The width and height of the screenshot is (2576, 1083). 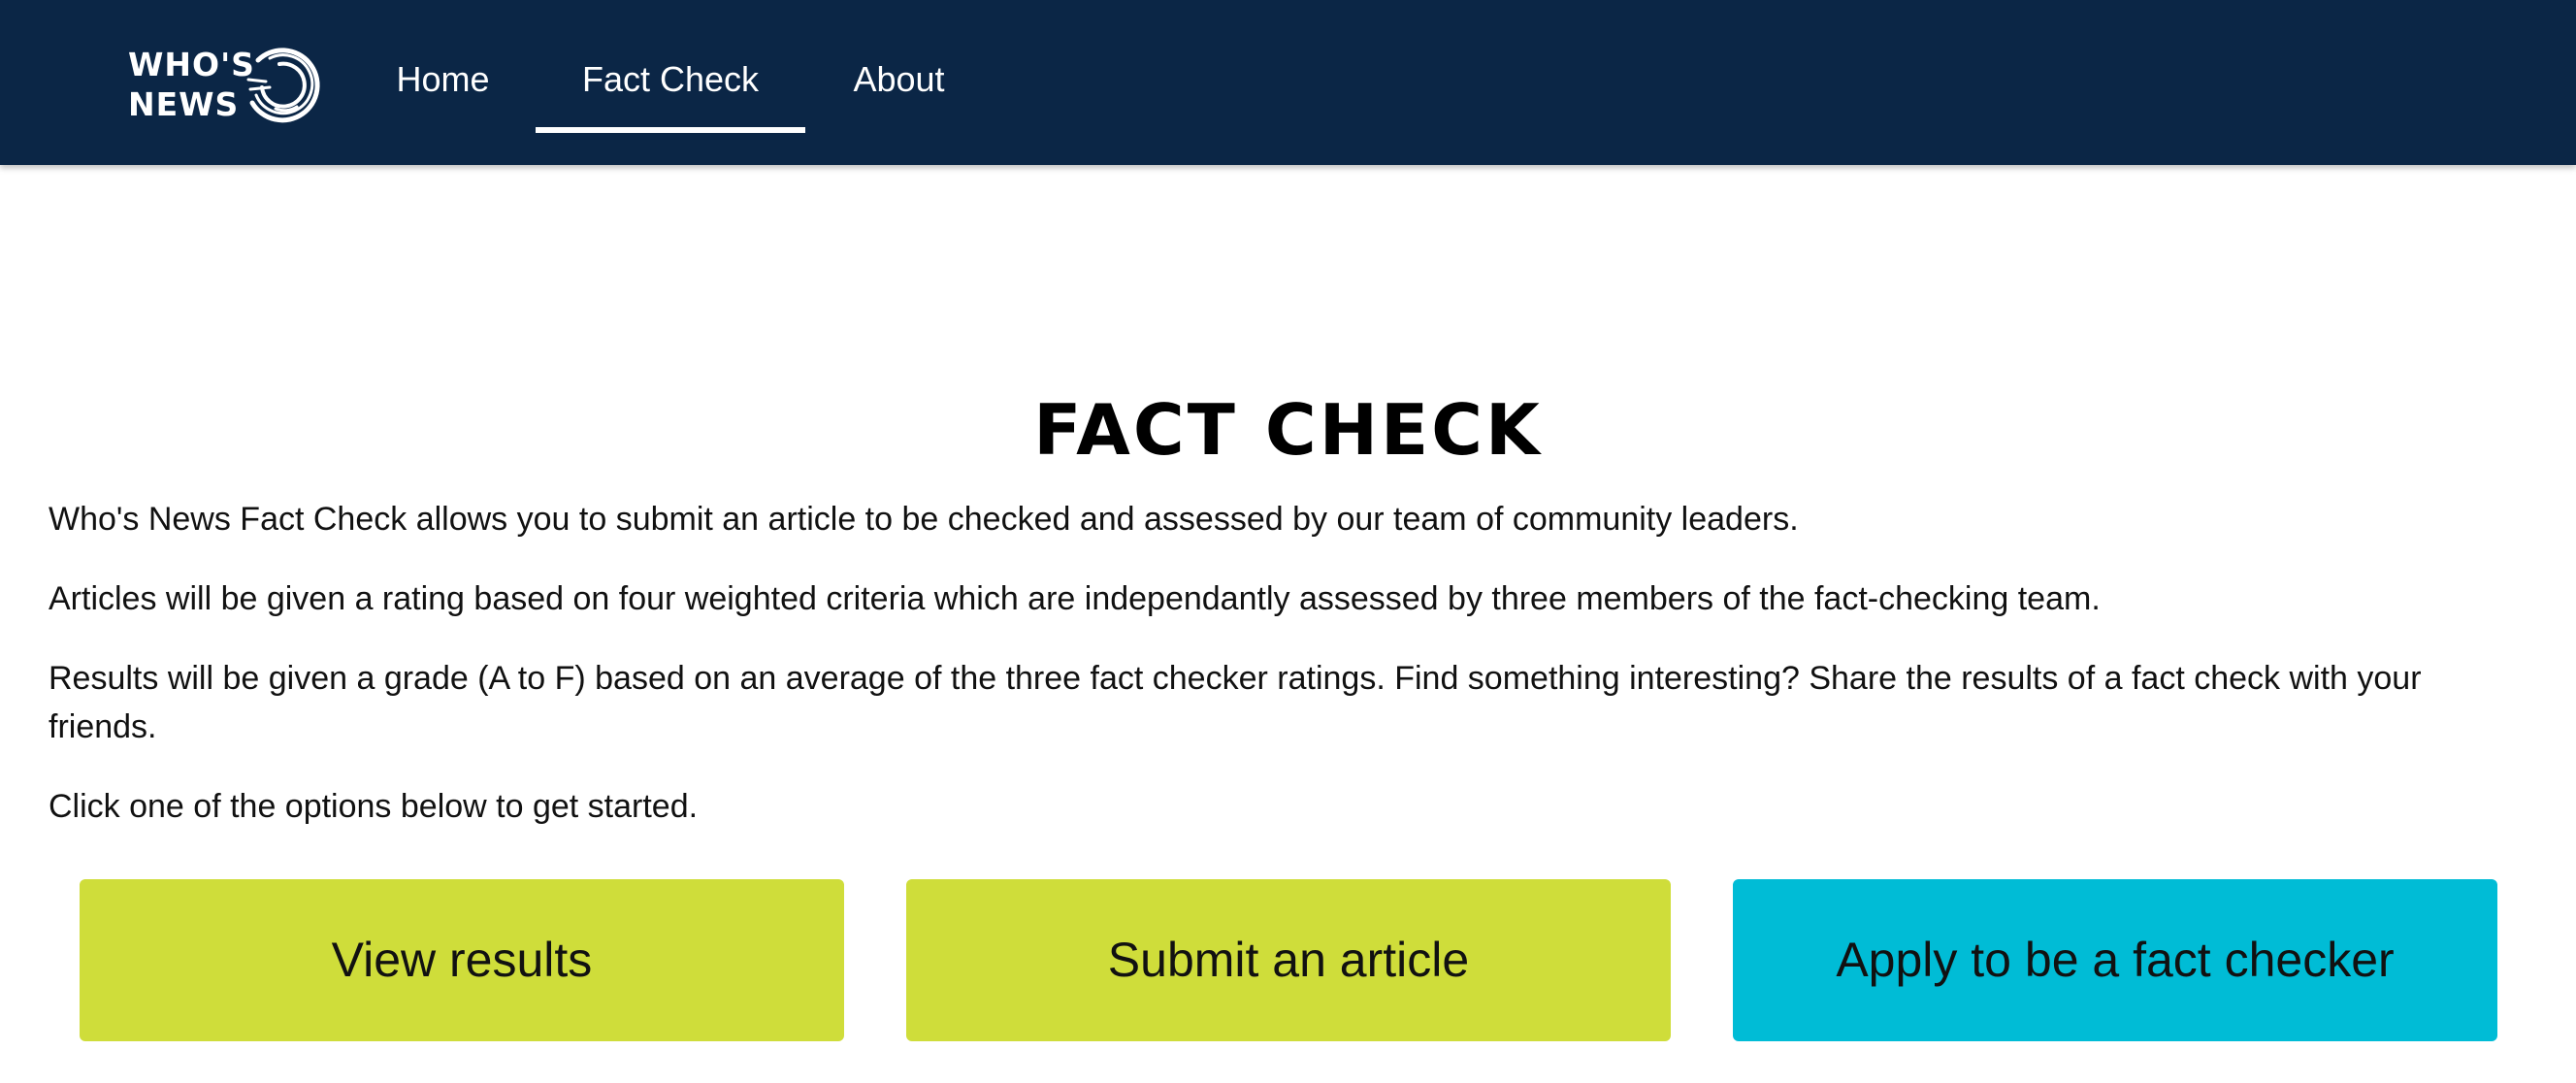 What do you see at coordinates (671, 79) in the screenshot?
I see `nav-item-label: Fact Check` at bounding box center [671, 79].